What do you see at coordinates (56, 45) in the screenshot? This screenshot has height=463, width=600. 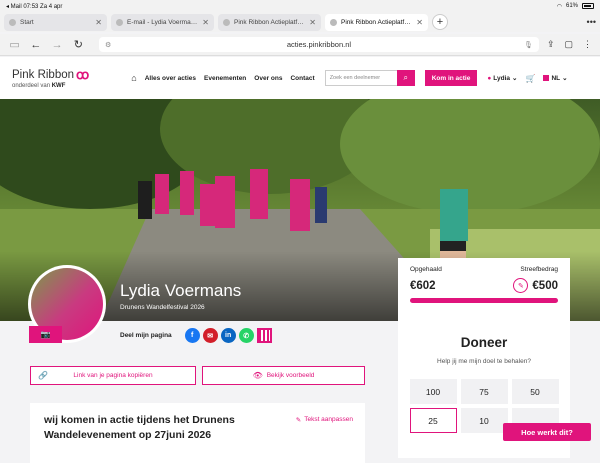 I see `forward-icon: →` at bounding box center [56, 45].